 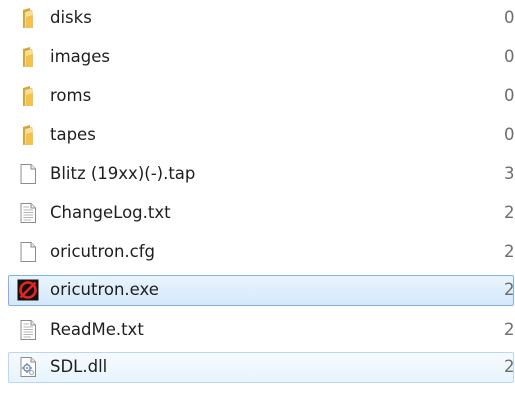 I want to click on file-row-images: images 07, so click(x=261, y=57).